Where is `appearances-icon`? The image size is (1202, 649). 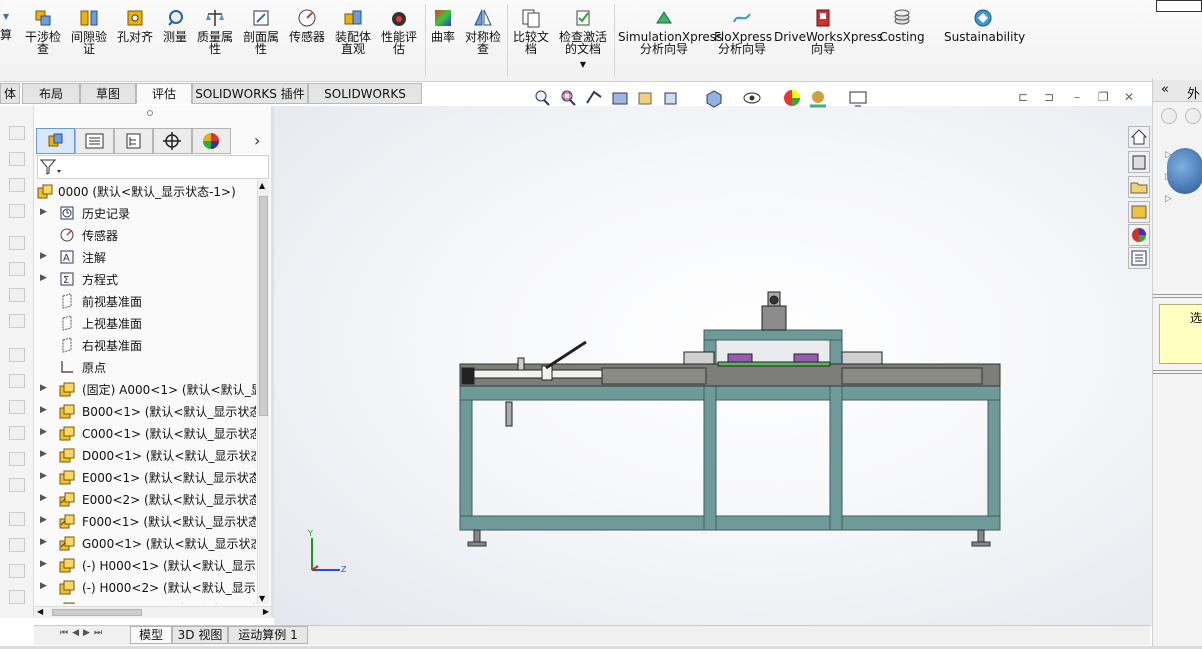 appearances-icon is located at coordinates (1139, 235).